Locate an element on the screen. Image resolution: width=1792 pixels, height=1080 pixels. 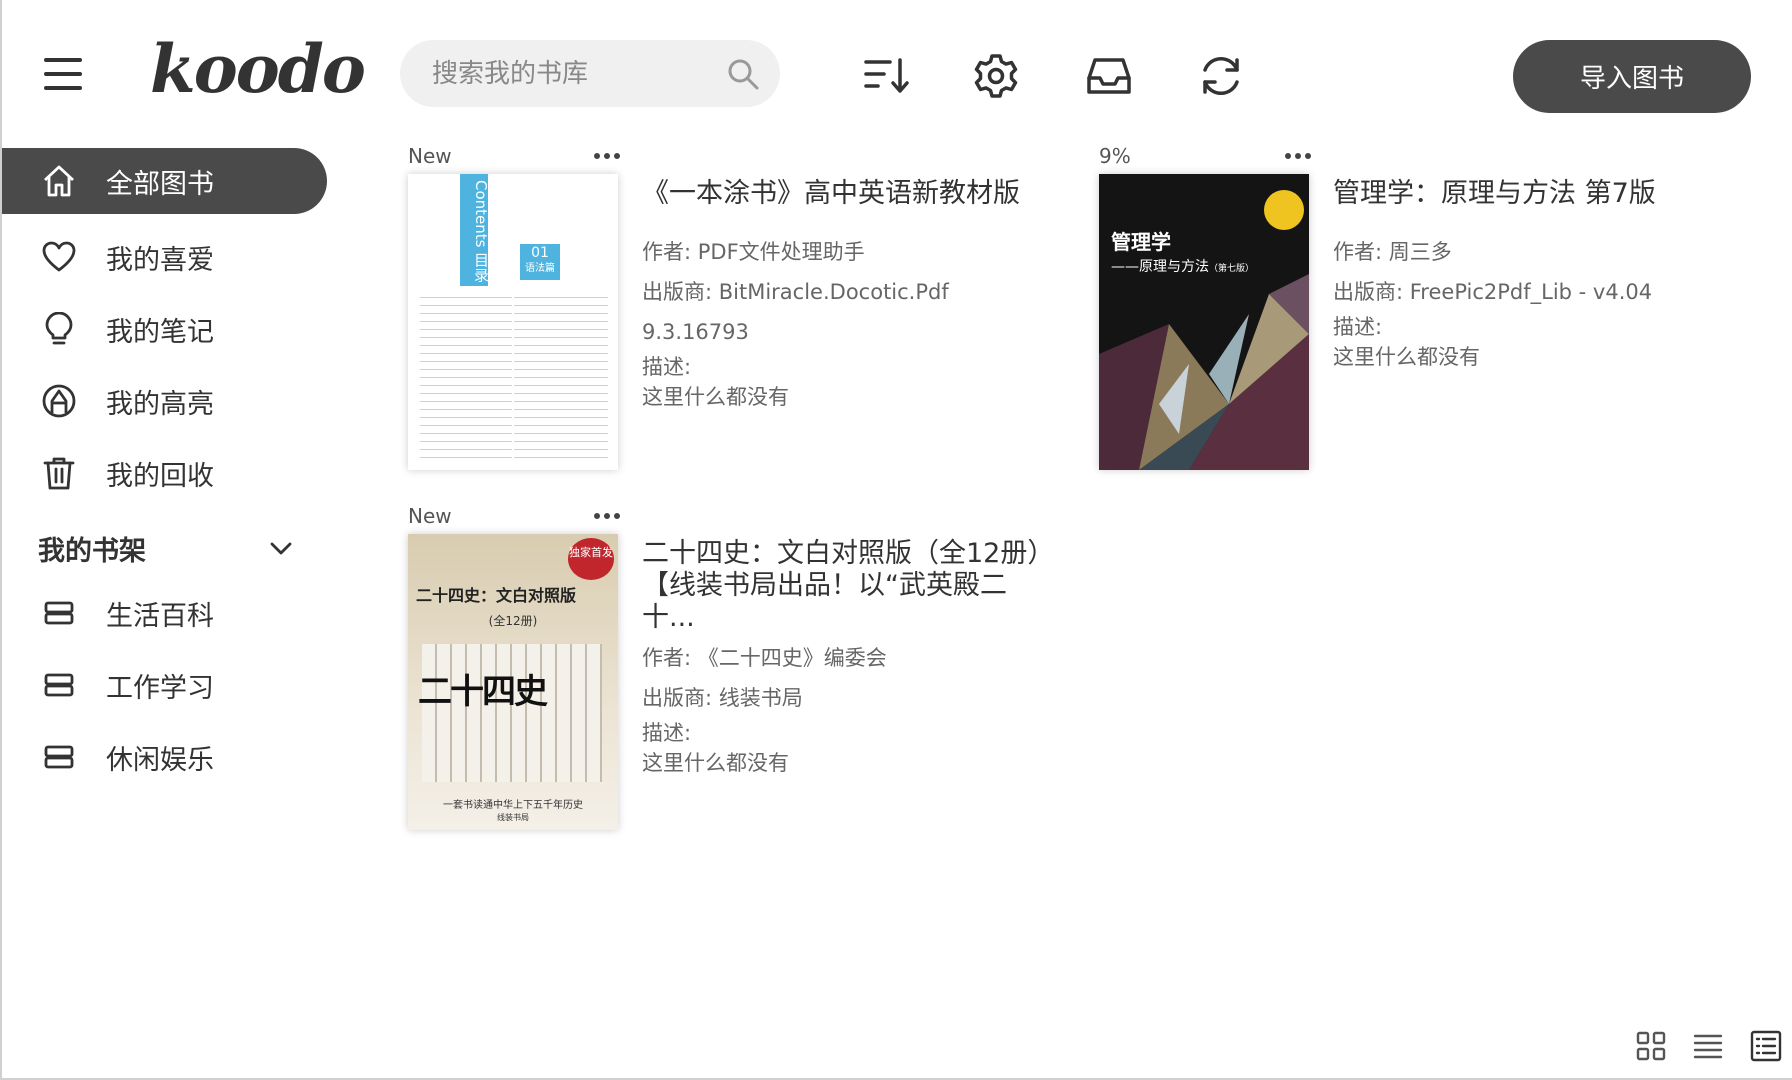
trash-icon is located at coordinates (59, 473).